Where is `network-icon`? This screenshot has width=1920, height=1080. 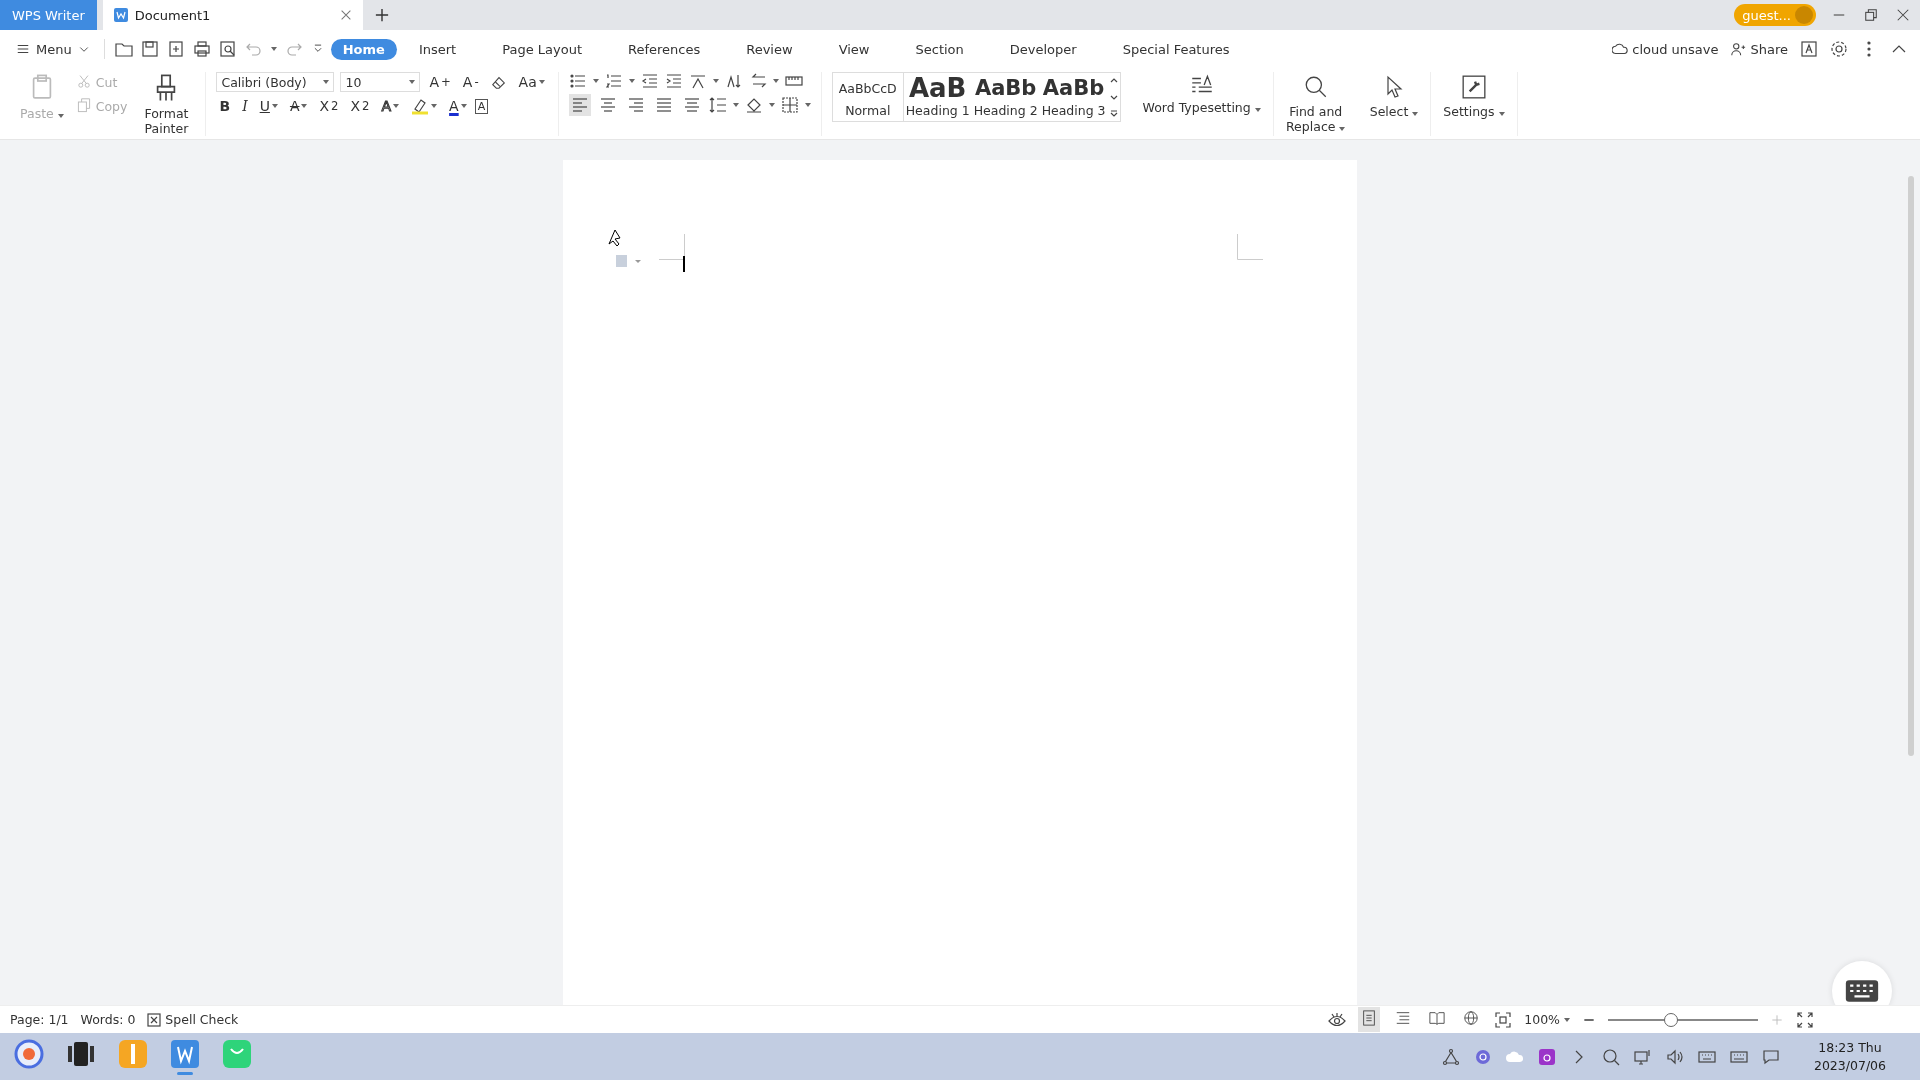 network-icon is located at coordinates (1642, 1056).